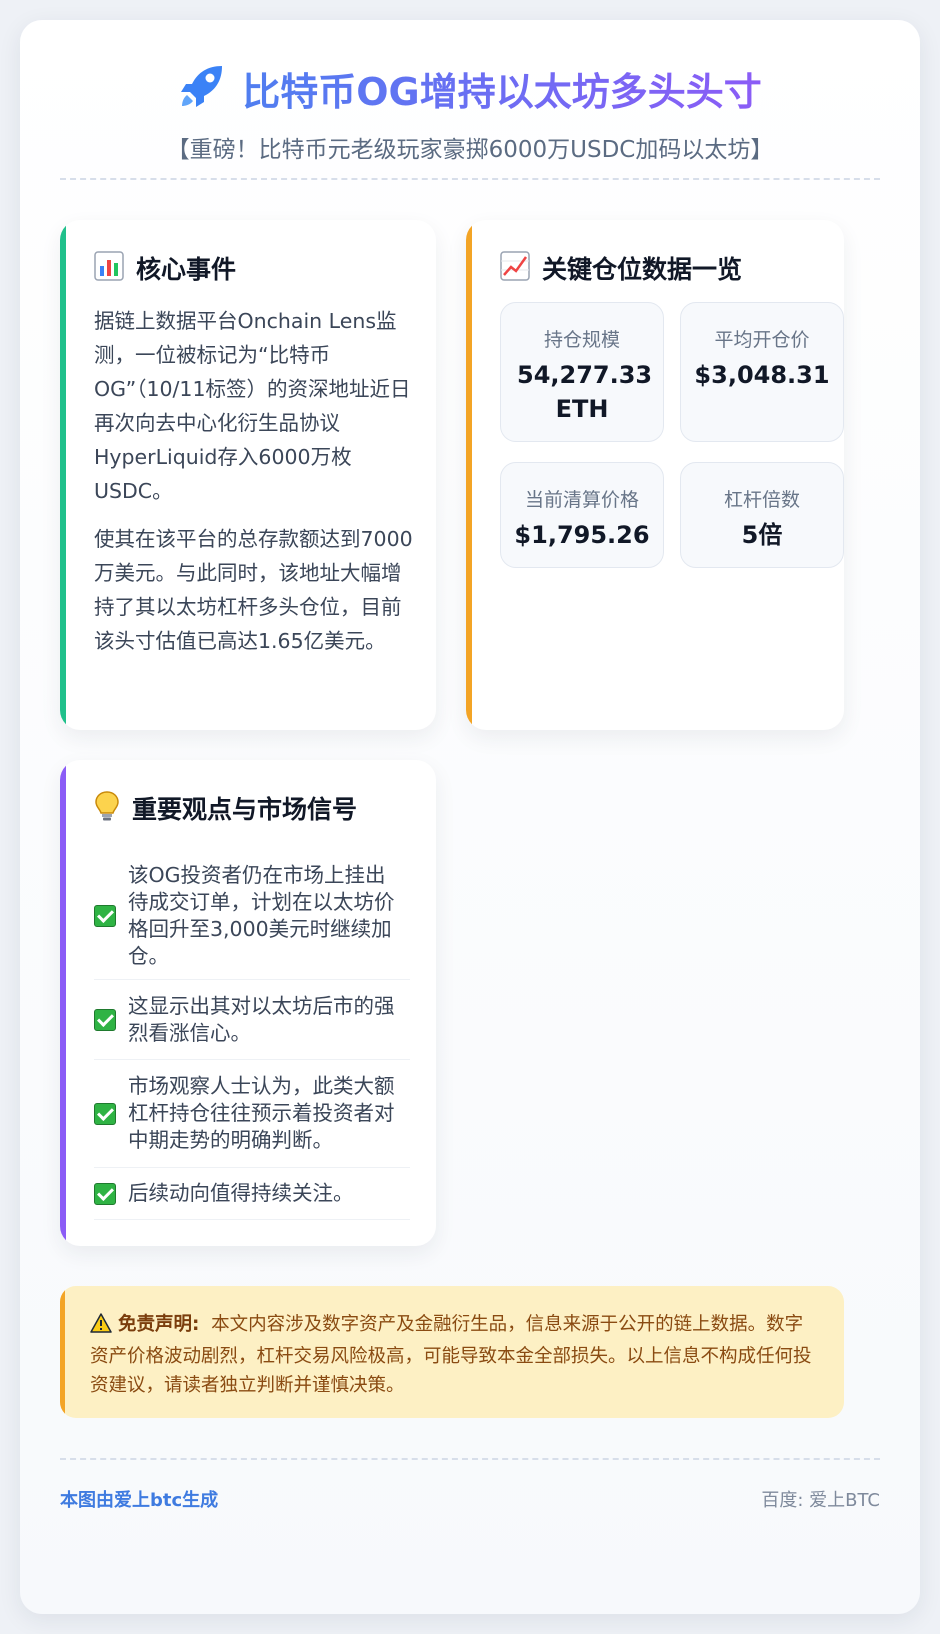  What do you see at coordinates (109, 268) in the screenshot?
I see `bar-chart-icon` at bounding box center [109, 268].